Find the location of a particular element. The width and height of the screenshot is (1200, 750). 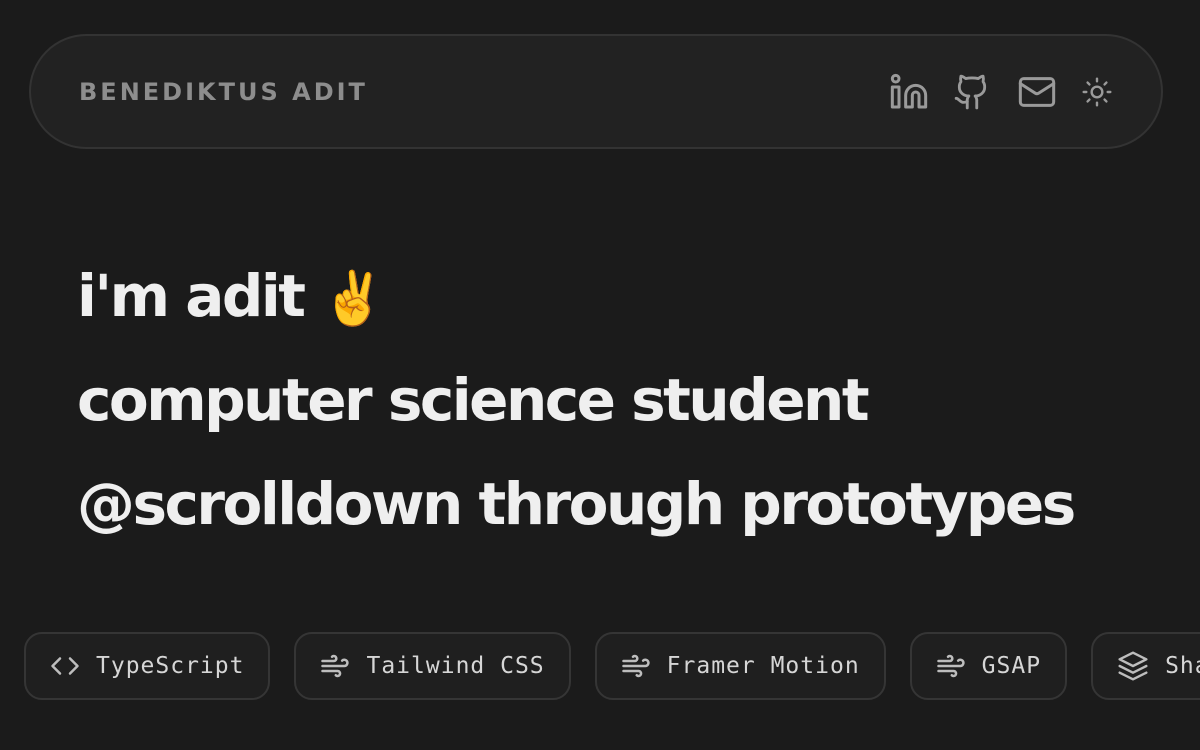

sun-icon is located at coordinates (1097, 92).